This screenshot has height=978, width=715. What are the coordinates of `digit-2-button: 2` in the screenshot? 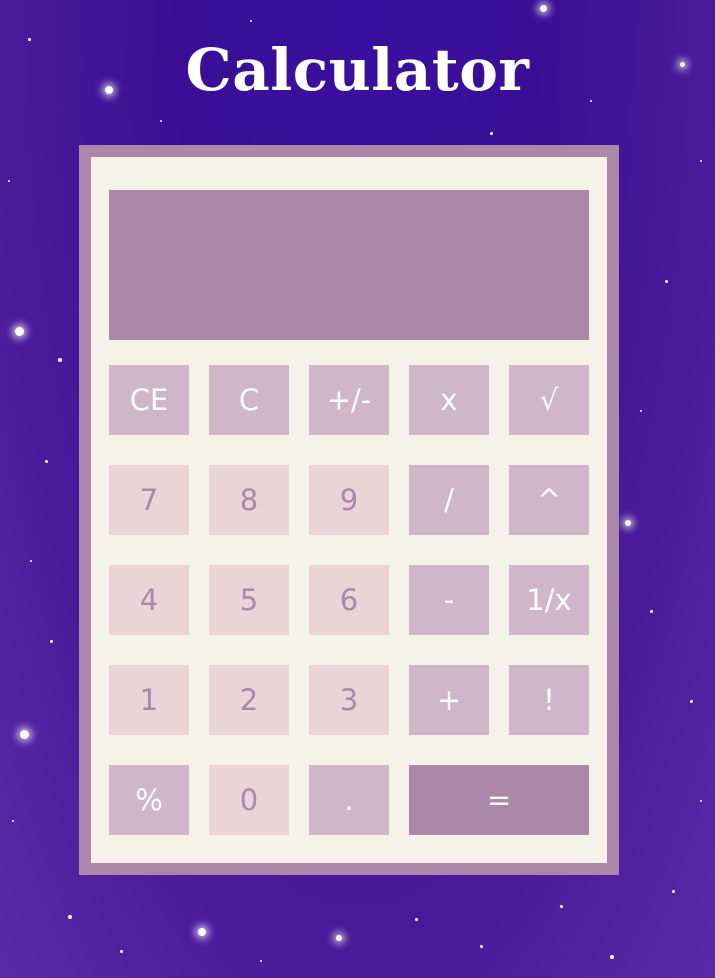 It's located at (249, 700).